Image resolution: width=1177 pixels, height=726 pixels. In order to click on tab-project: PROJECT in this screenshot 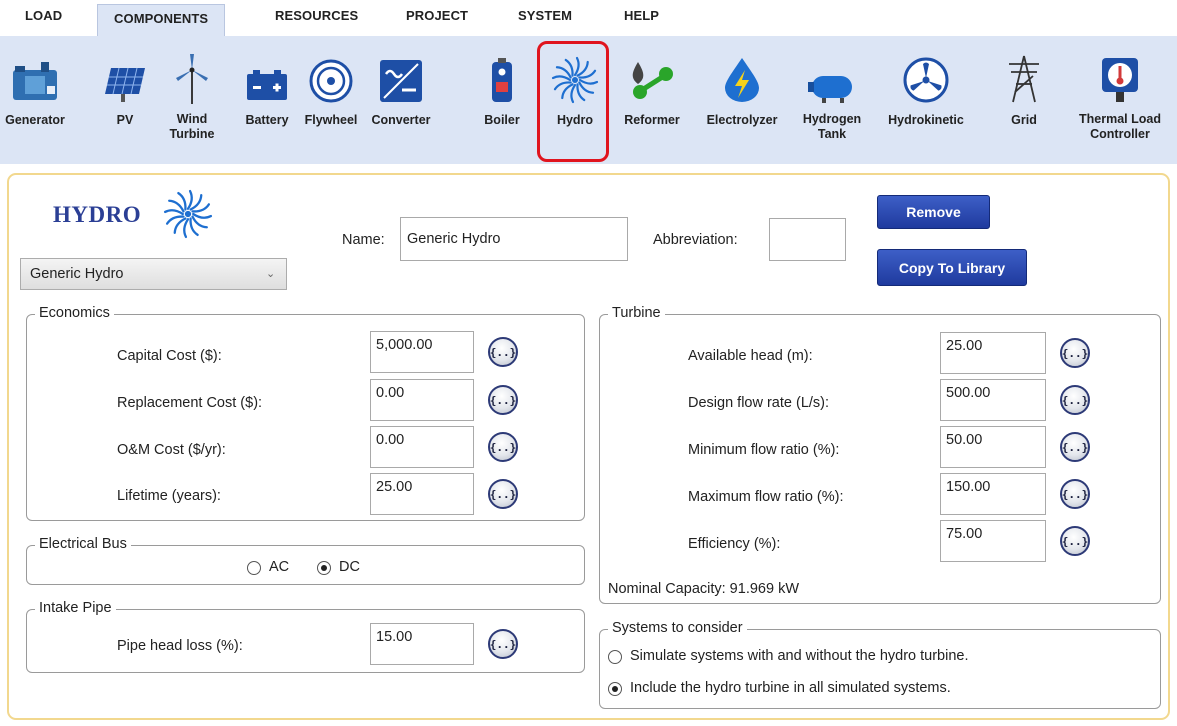, I will do `click(437, 15)`.